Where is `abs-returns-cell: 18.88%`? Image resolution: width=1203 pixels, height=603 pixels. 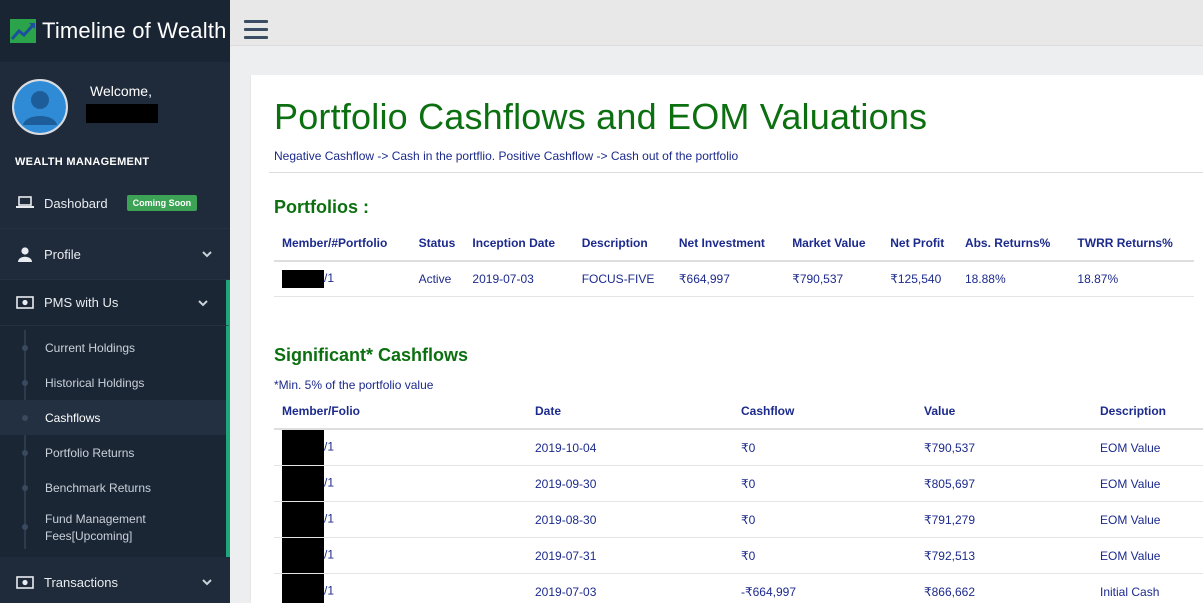 abs-returns-cell: 18.88% is located at coordinates (1013, 279).